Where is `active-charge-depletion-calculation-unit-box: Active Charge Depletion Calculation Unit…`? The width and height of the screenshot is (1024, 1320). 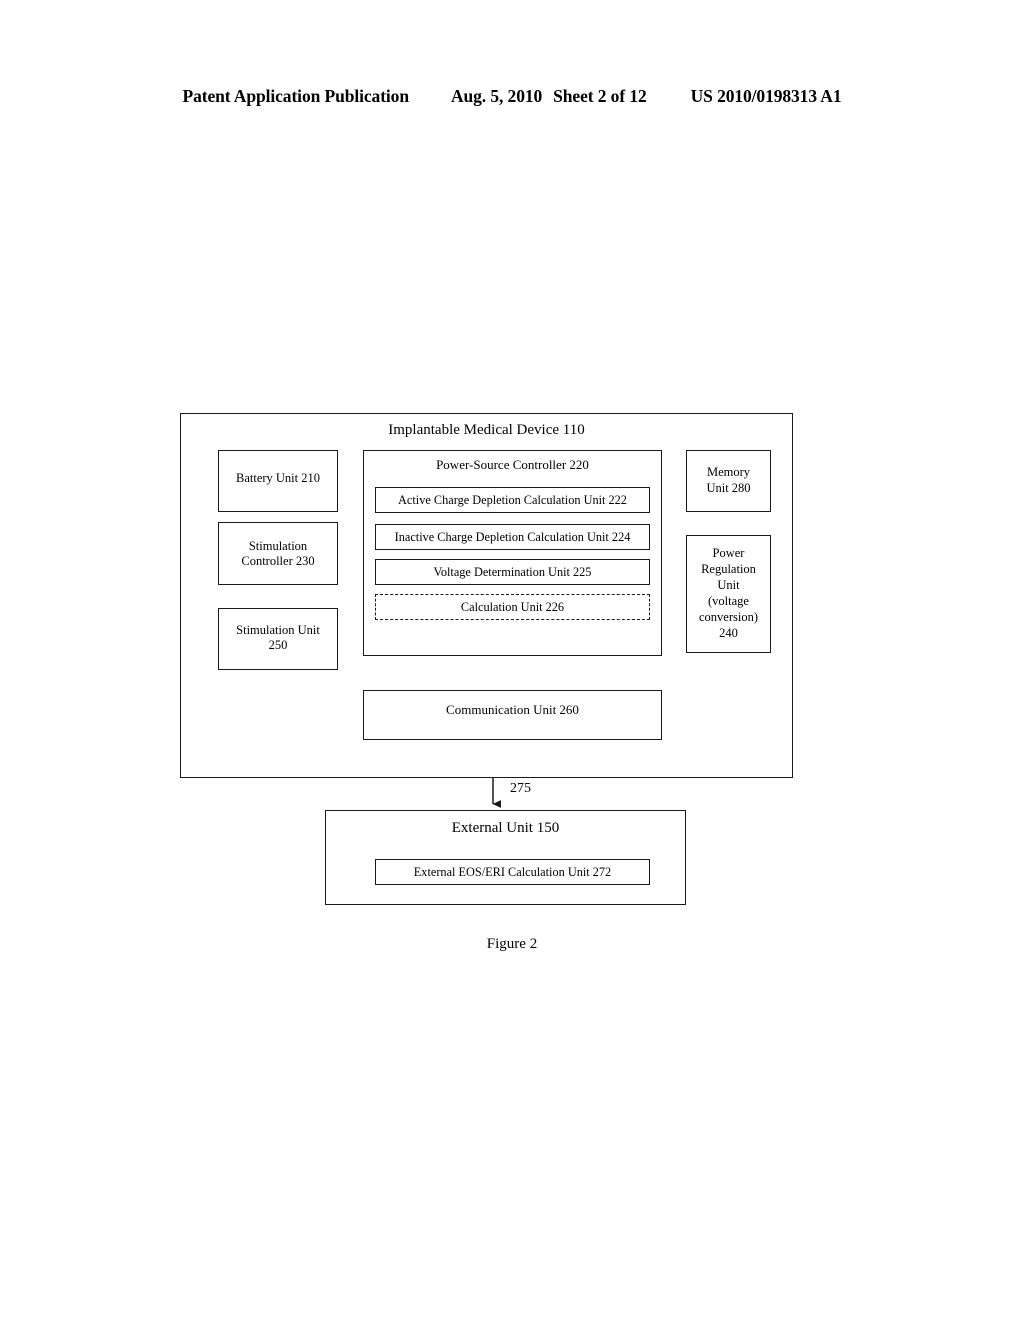 active-charge-depletion-calculation-unit-box: Active Charge Depletion Calculation Unit… is located at coordinates (512, 500).